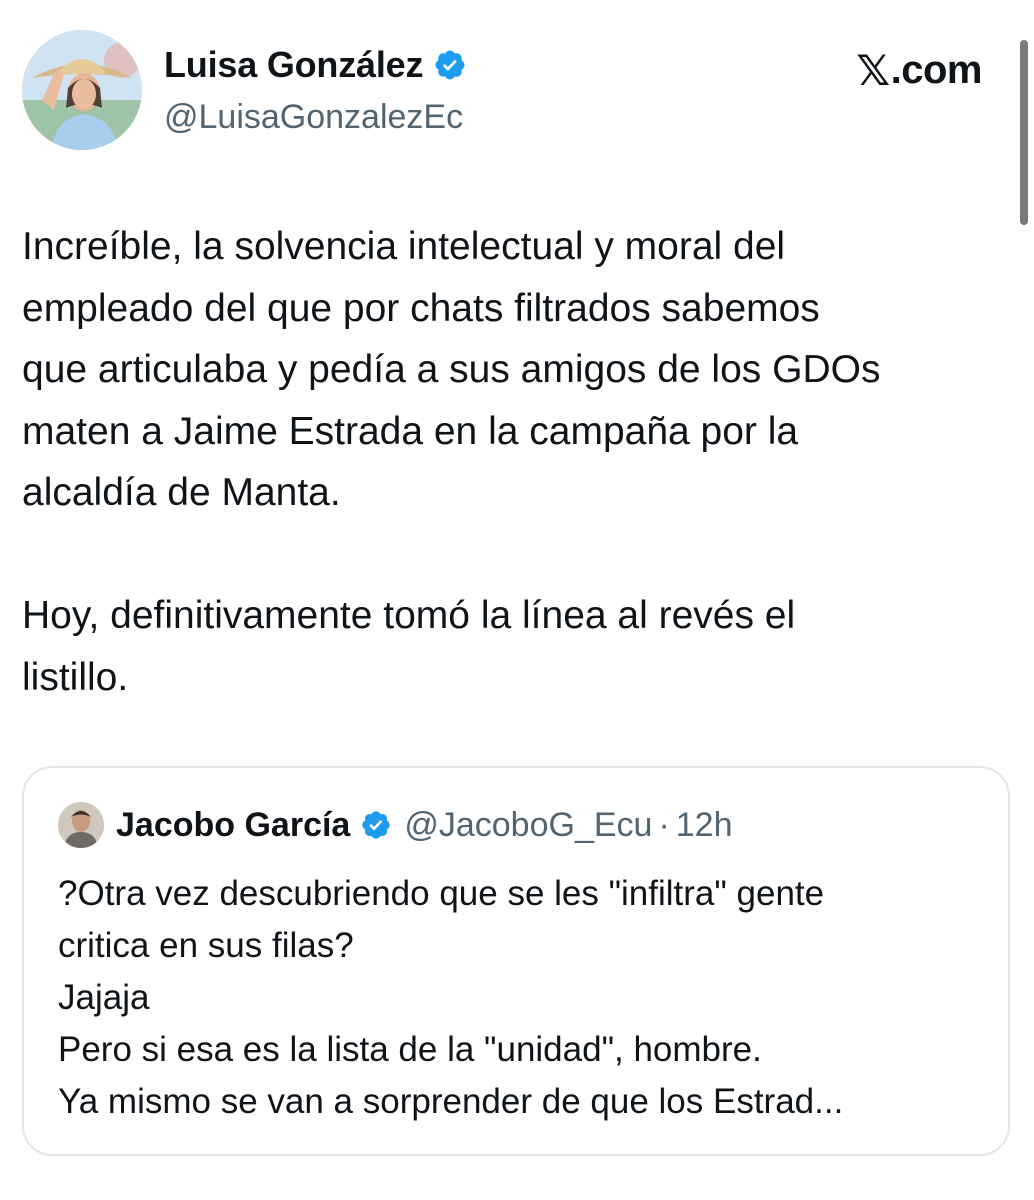  Describe the element at coordinates (873, 70) in the screenshot. I see `x-logo-icon: 𝕏` at that location.